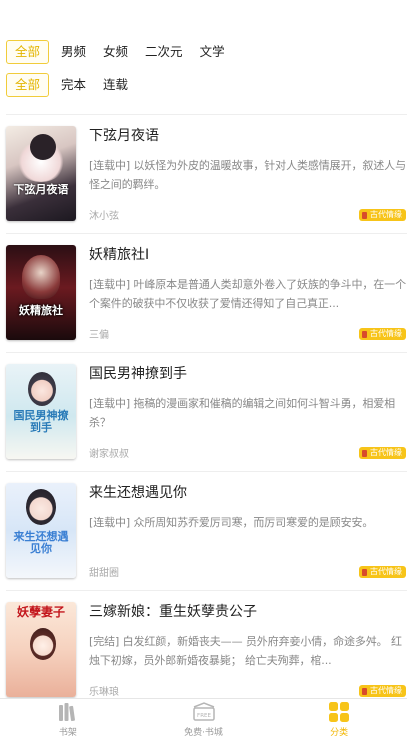 The image size is (407, 742). What do you see at coordinates (104, 216) in the screenshot?
I see `book-author: 沐小弦` at bounding box center [104, 216].